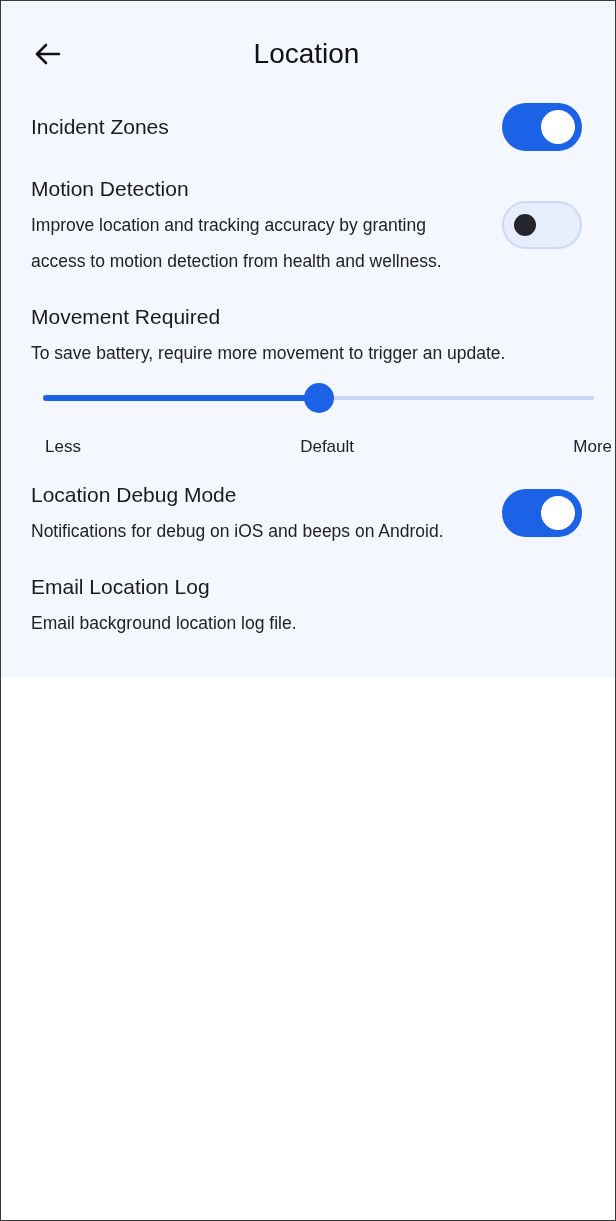 Image resolution: width=616 pixels, height=1221 pixels. What do you see at coordinates (164, 623) in the screenshot?
I see `setting-description: Email background location log file.` at bounding box center [164, 623].